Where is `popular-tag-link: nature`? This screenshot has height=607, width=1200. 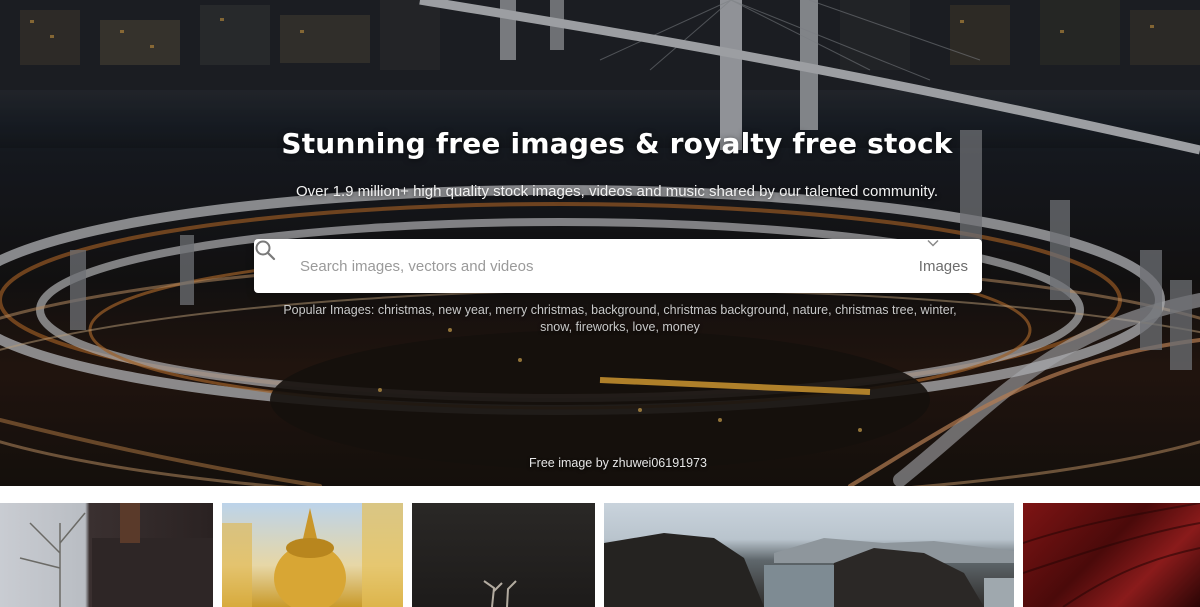 popular-tag-link: nature is located at coordinates (810, 310).